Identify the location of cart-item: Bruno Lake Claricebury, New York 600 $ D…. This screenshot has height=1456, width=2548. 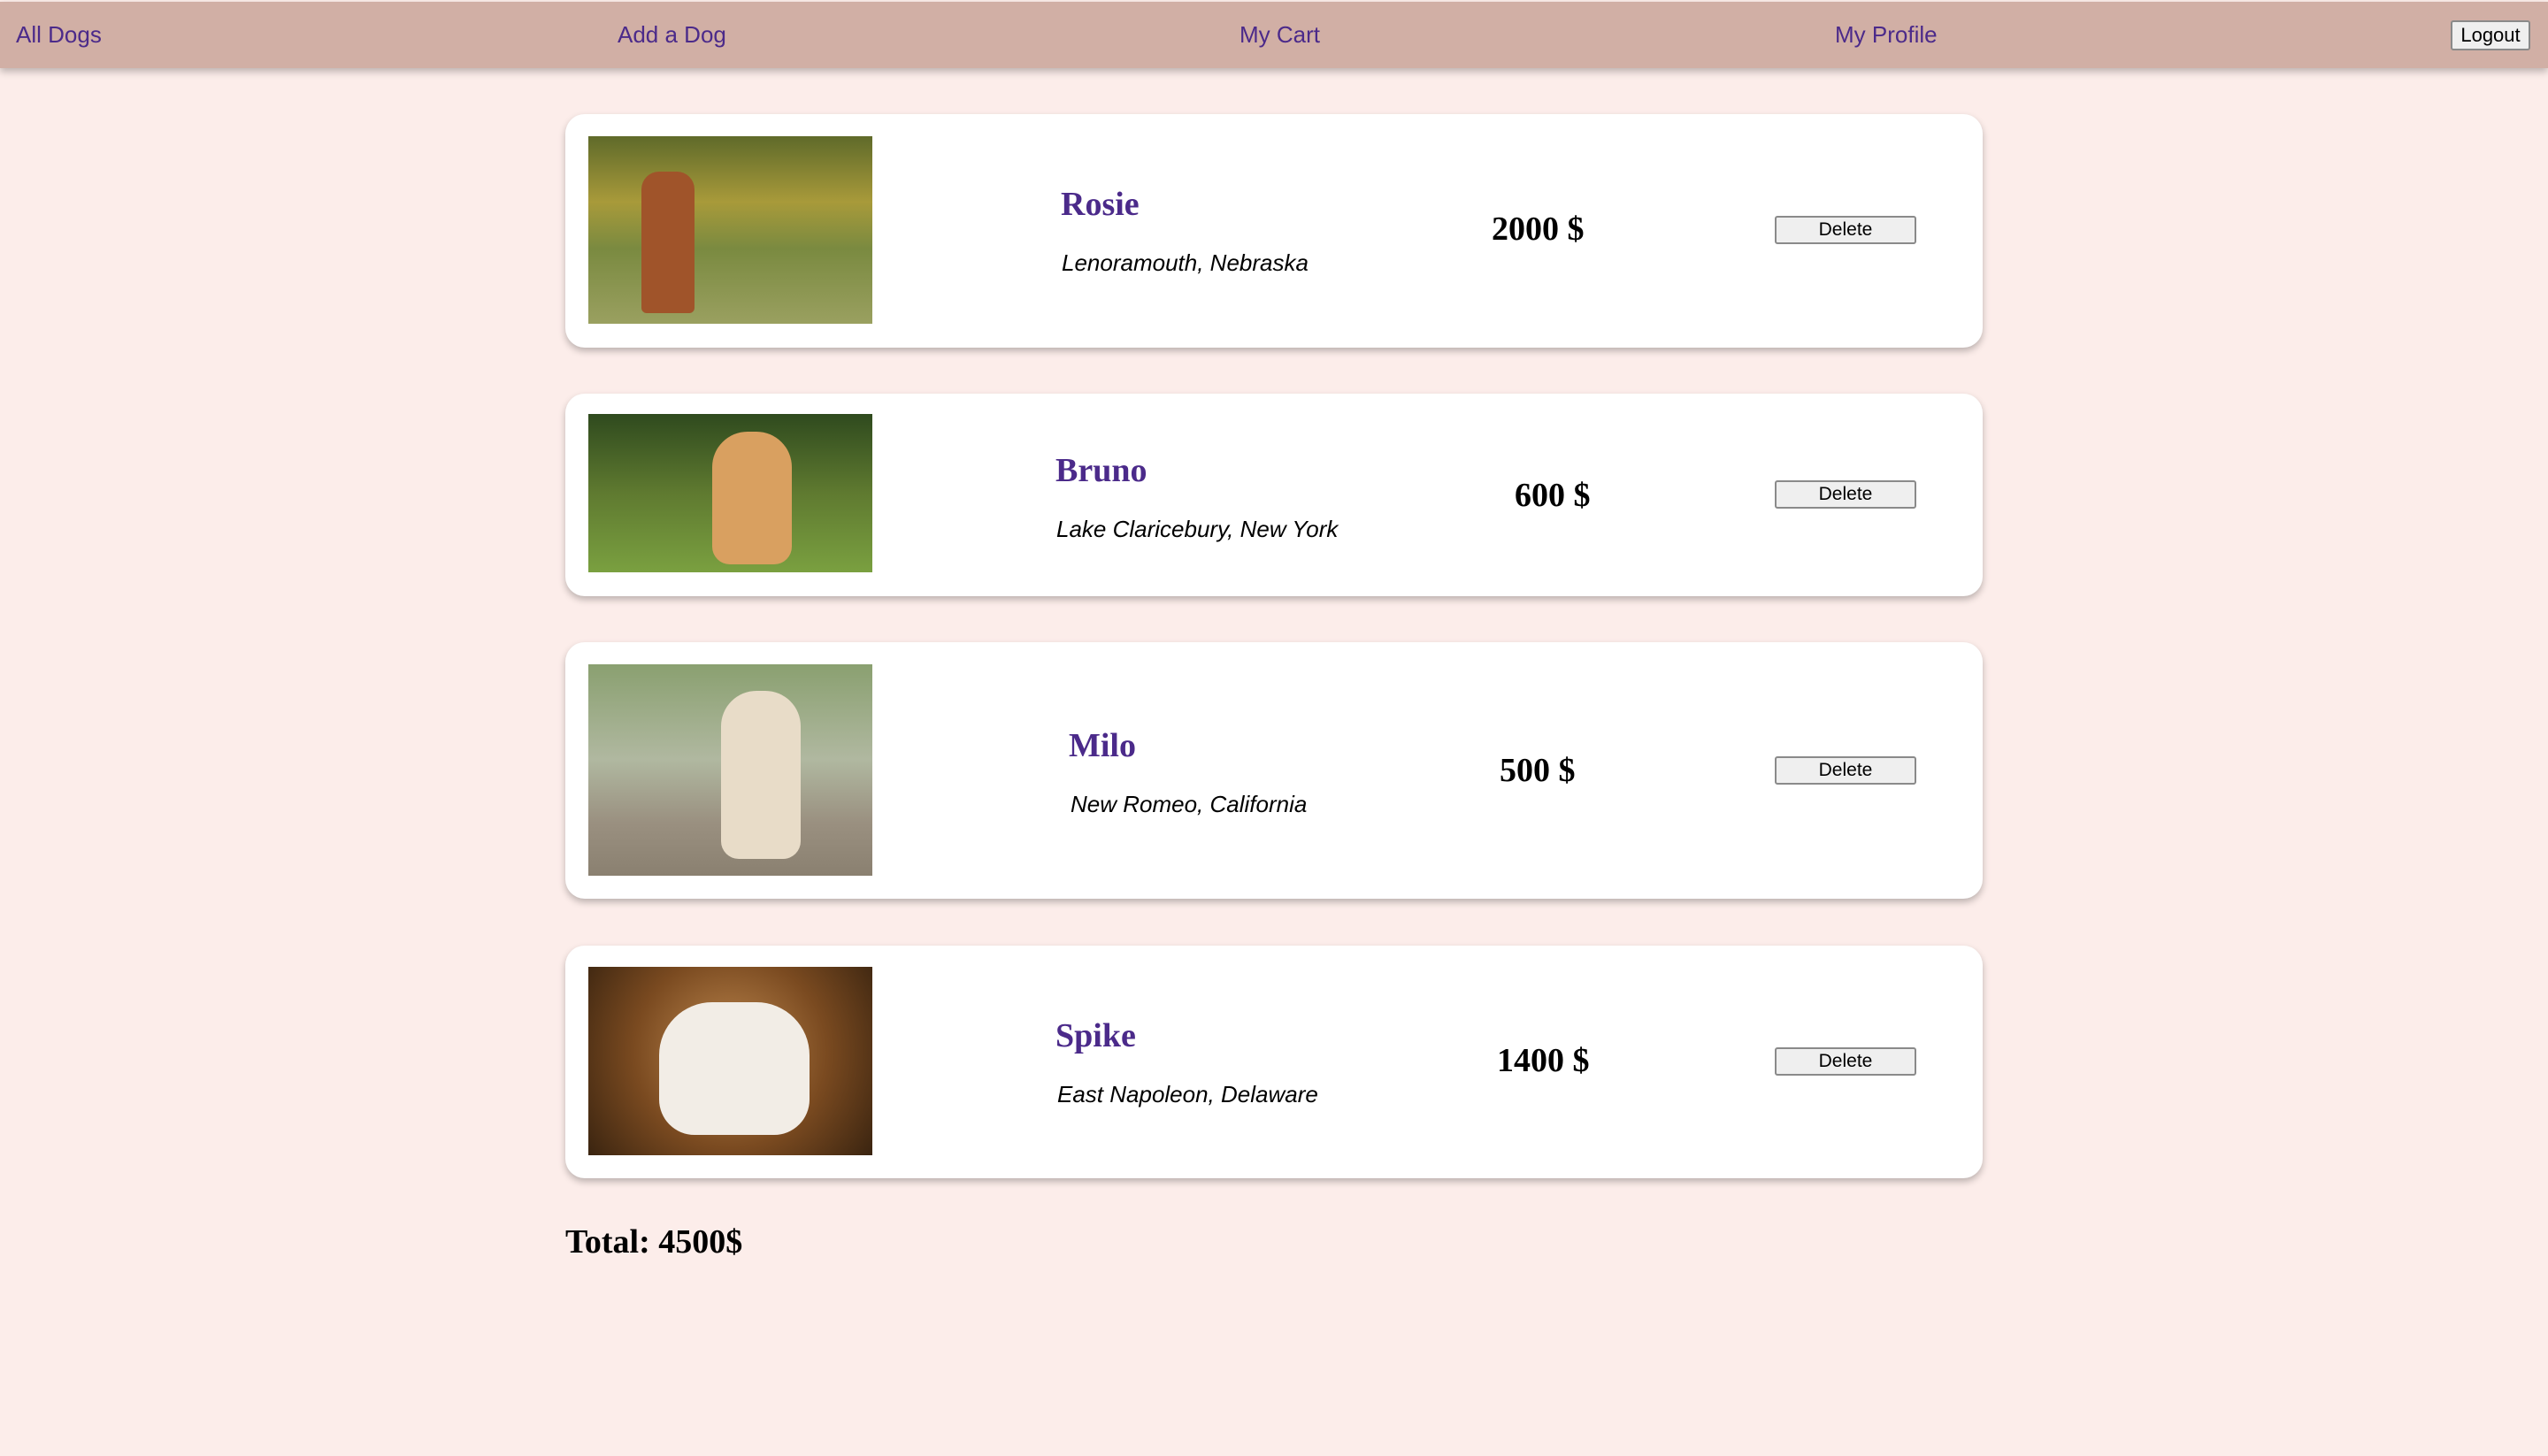
(1274, 495).